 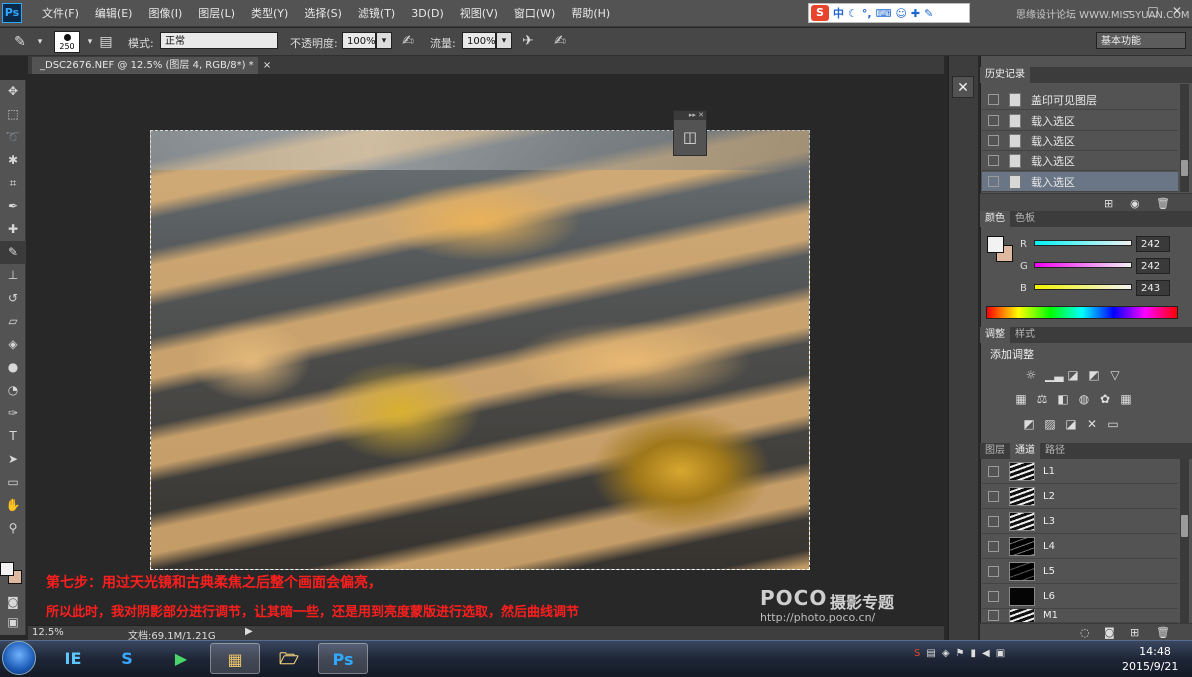 What do you see at coordinates (1025, 335) in the screenshot?
I see `tab-styles: 样式` at bounding box center [1025, 335].